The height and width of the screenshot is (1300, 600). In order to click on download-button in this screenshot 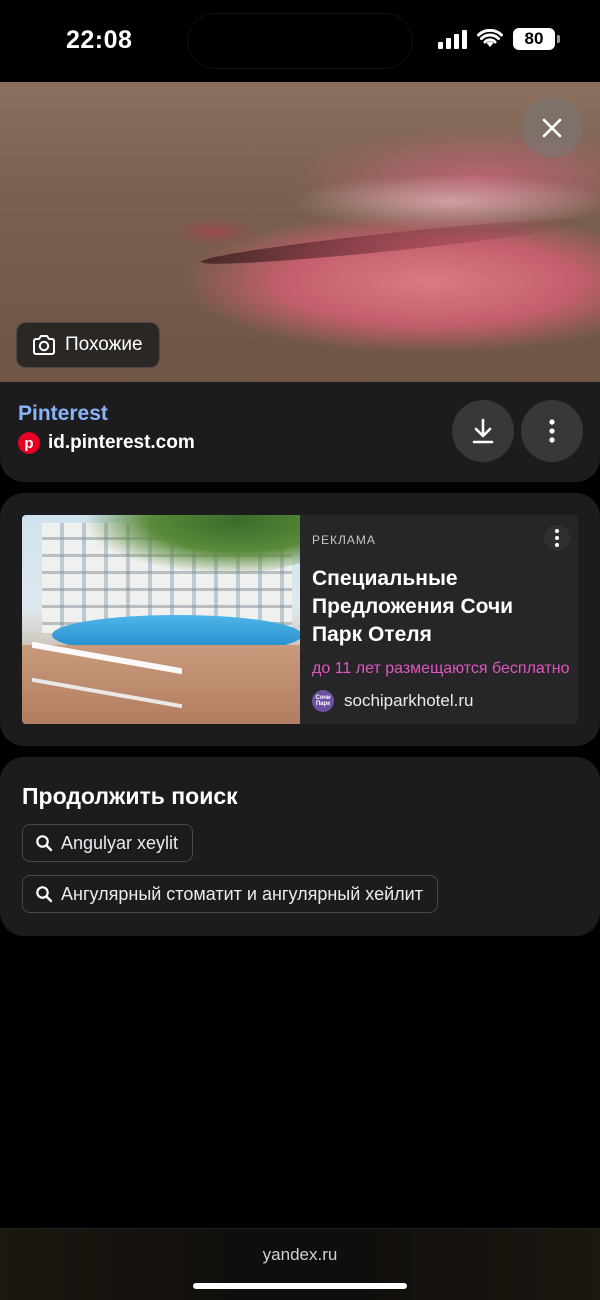, I will do `click(483, 431)`.